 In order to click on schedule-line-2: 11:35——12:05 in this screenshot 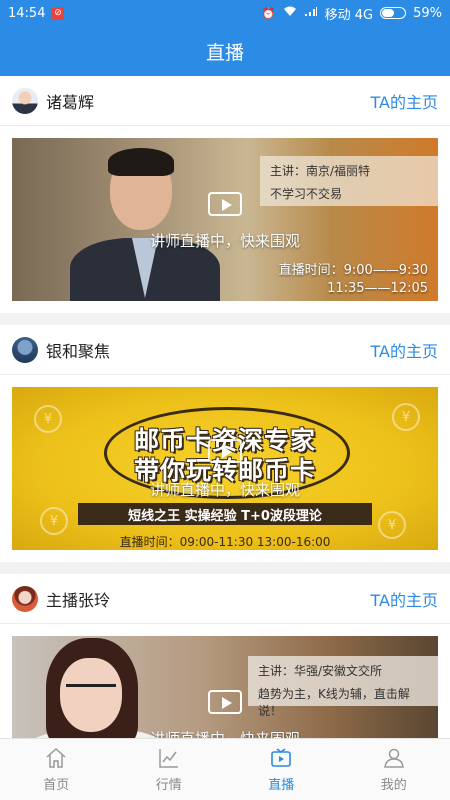, I will do `click(377, 288)`.